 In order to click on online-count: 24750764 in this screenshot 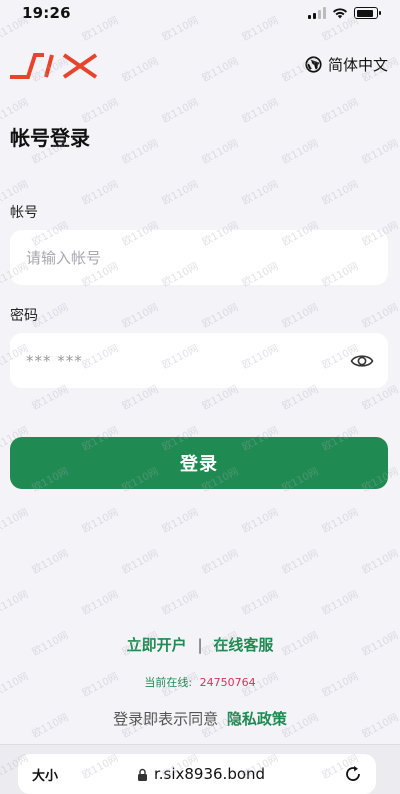, I will do `click(227, 682)`.